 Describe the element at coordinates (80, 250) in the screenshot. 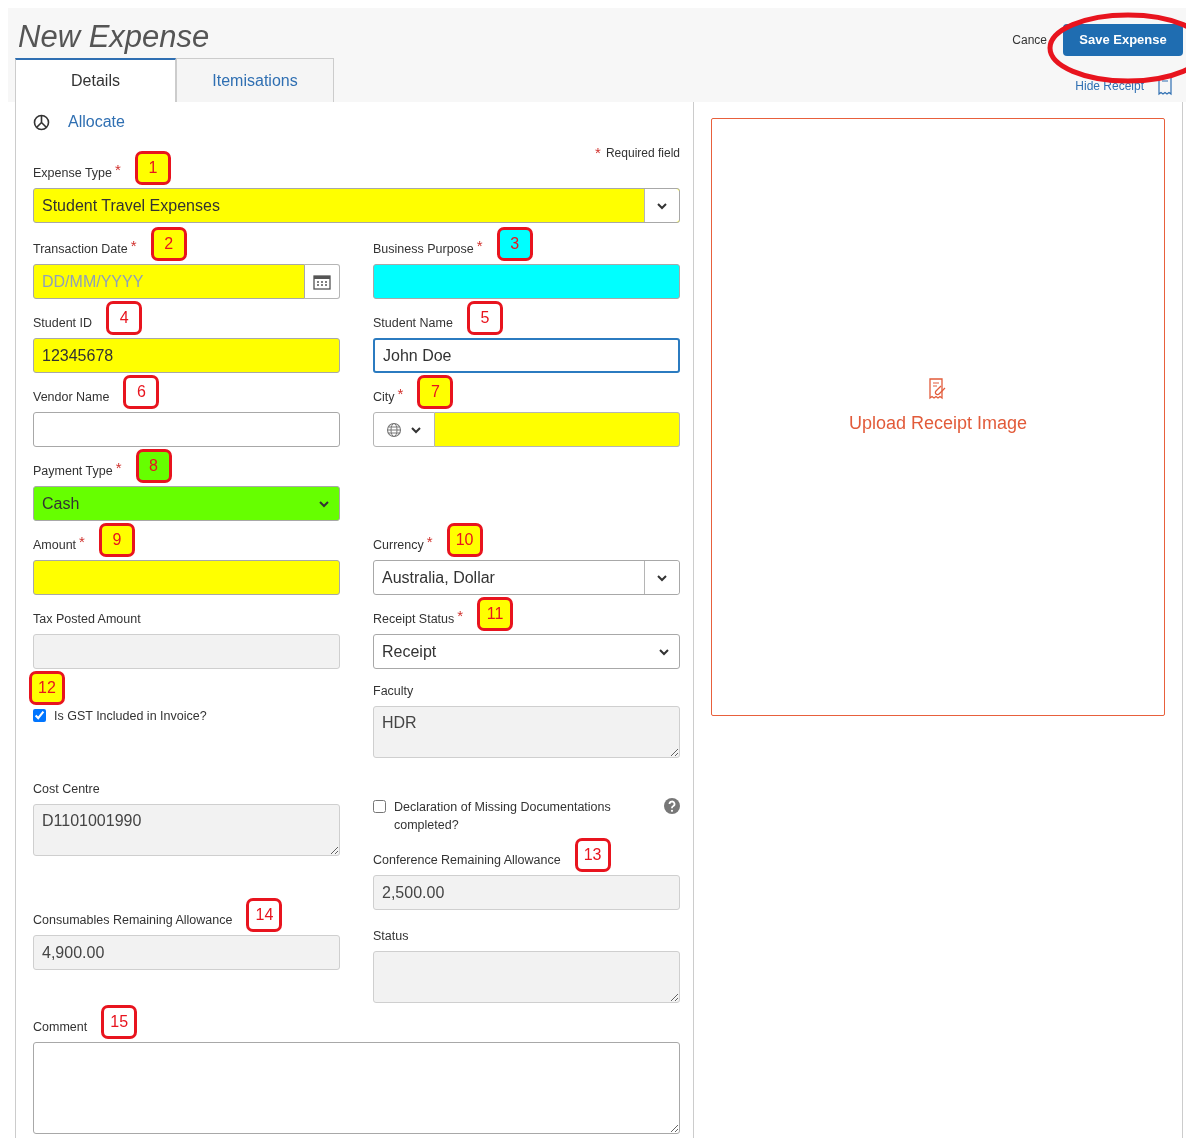

I see `field-label: Transaction Date` at that location.